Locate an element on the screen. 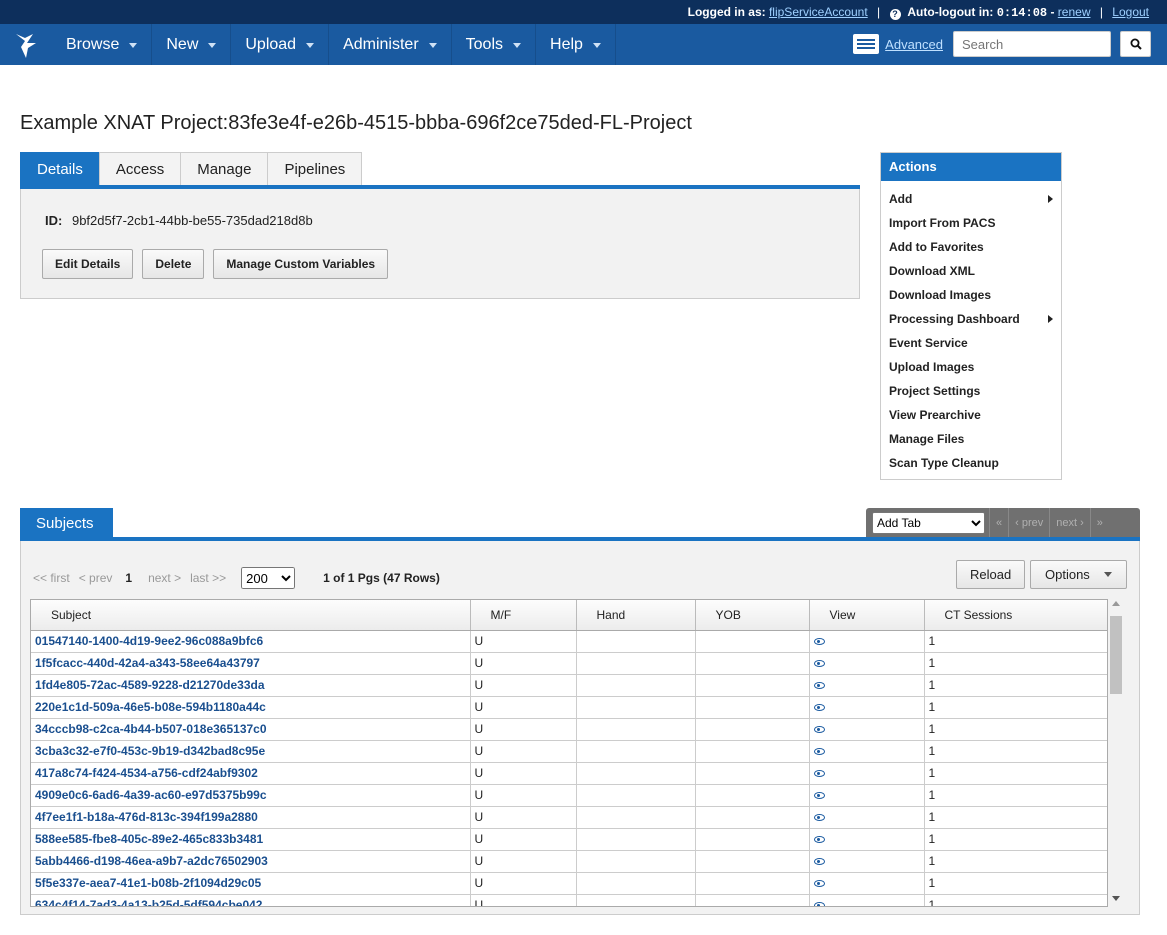 The width and height of the screenshot is (1167, 935). column-header-subject: Subject is located at coordinates (251, 615).